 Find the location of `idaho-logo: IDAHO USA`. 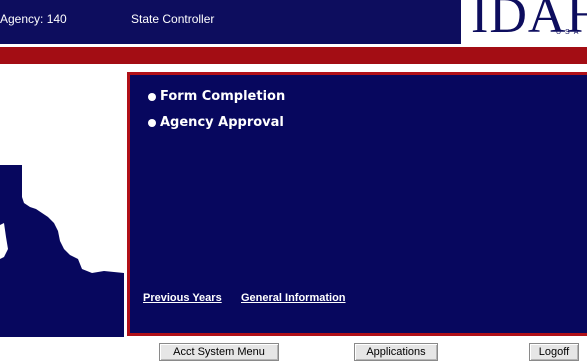

idaho-logo: IDAHO USA is located at coordinates (524, 22).